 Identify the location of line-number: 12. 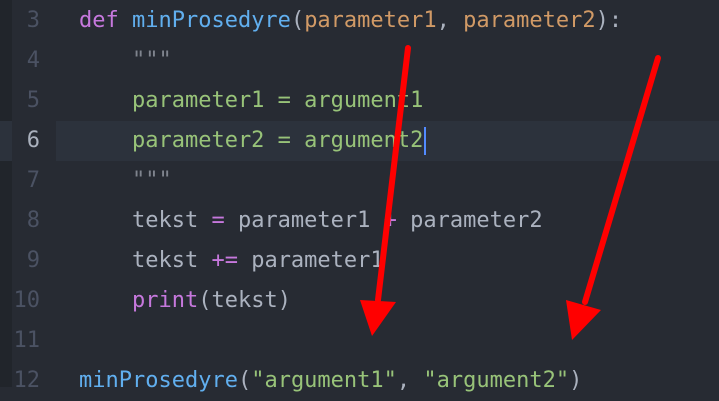
(27, 380).